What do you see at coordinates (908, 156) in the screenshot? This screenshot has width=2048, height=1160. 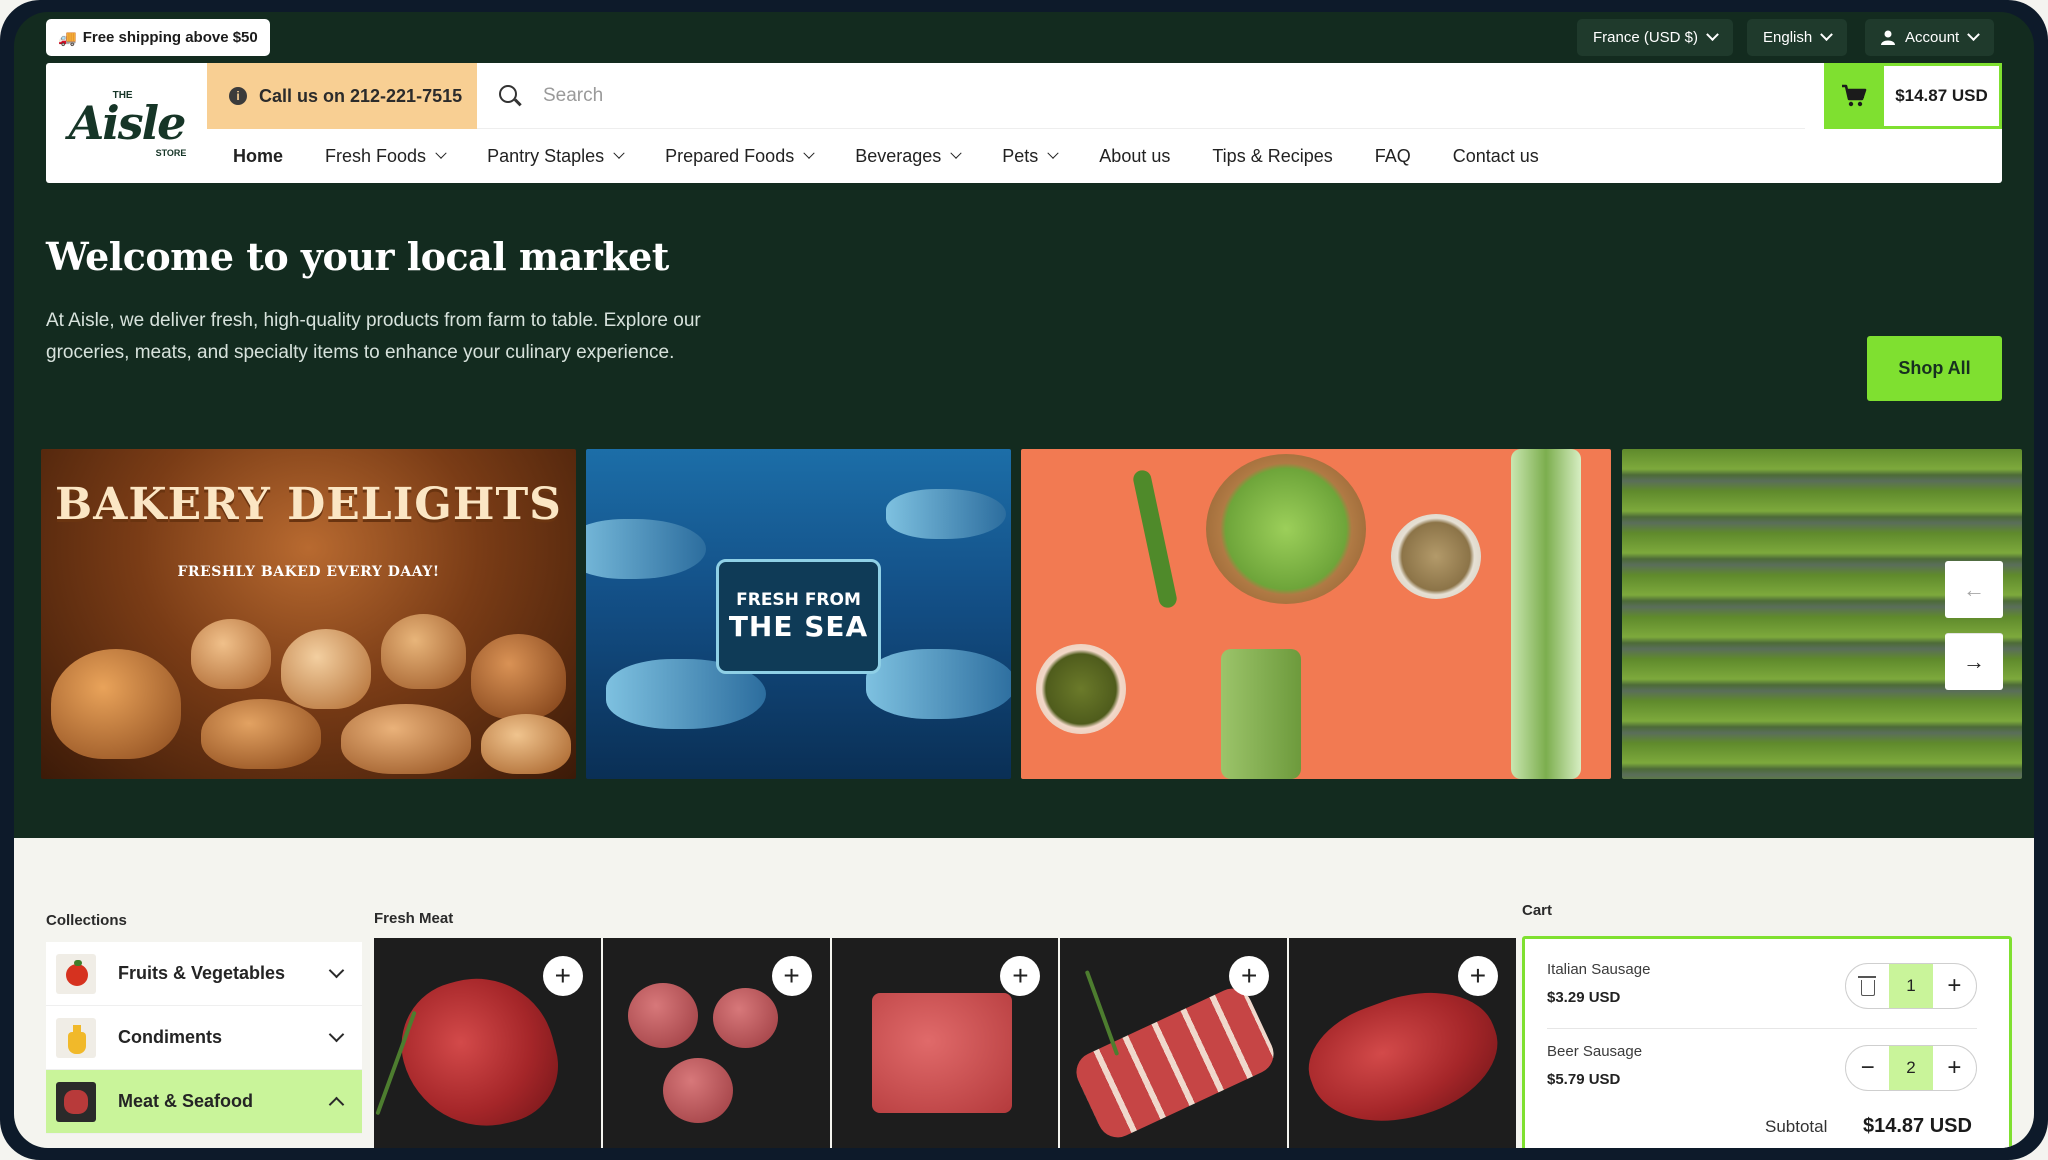 I see `nav-beverages: Beverages` at bounding box center [908, 156].